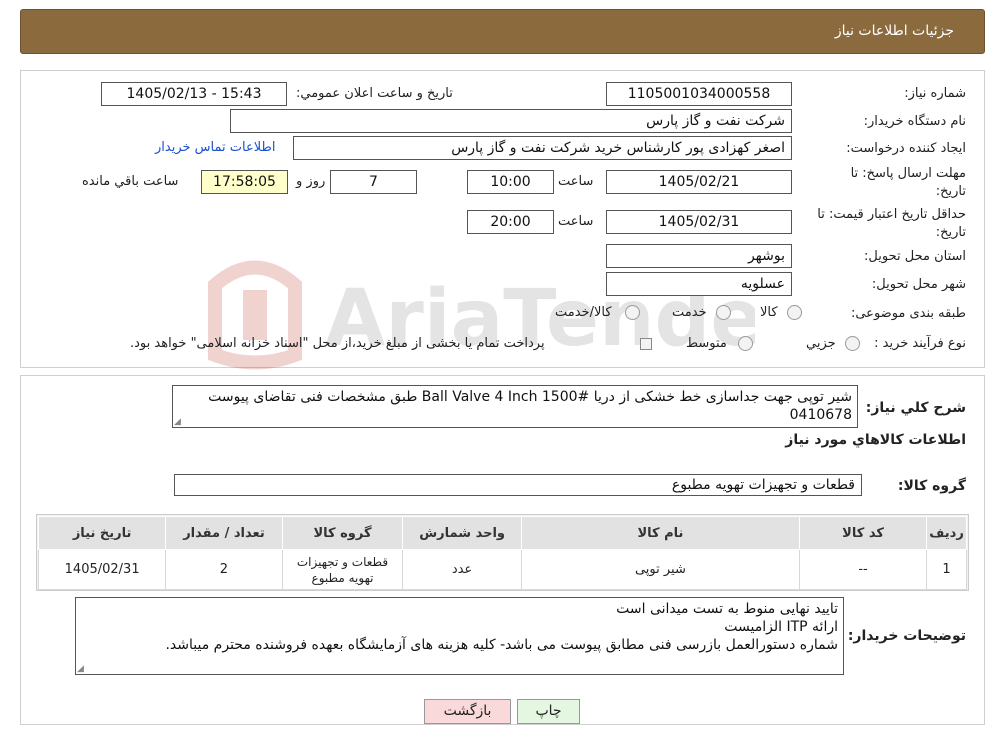 The image size is (985, 744). What do you see at coordinates (660, 533) in the screenshot?
I see `col-header-name: نام کالا` at bounding box center [660, 533].